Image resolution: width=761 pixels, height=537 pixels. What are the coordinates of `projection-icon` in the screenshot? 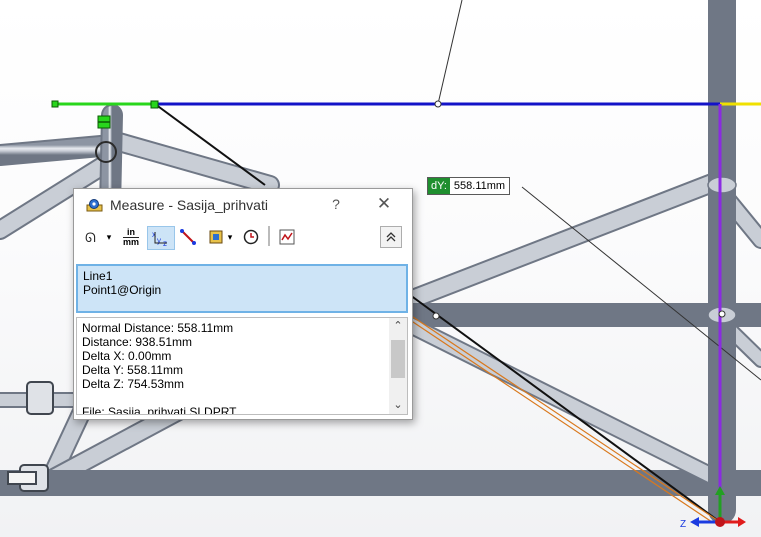 It's located at (216, 237).